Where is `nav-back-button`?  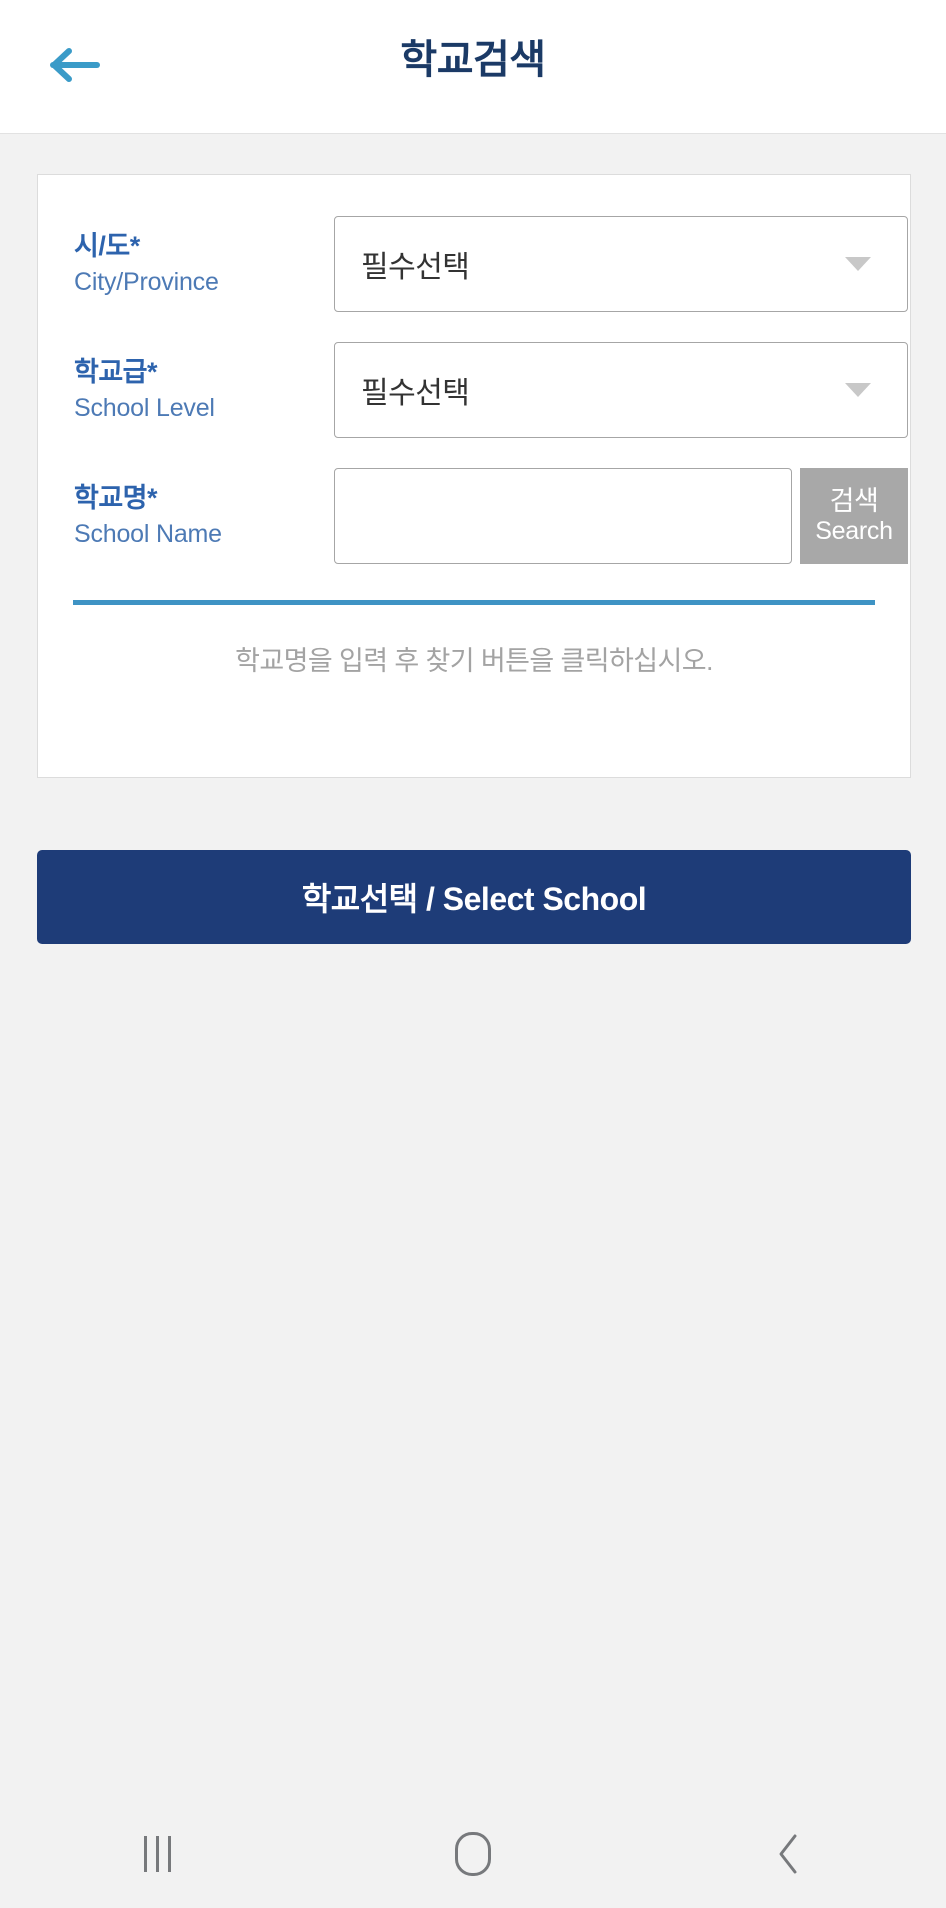 nav-back-button is located at coordinates (788, 1854).